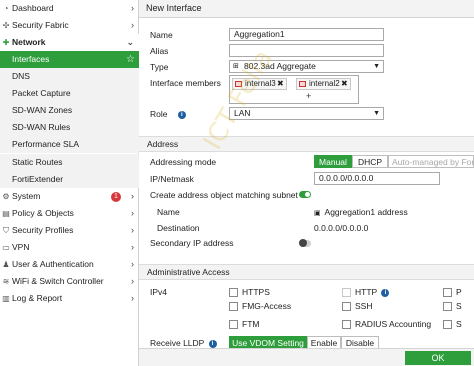 Image resolution: width=474 pixels, height=366 pixels. Describe the element at coordinates (69, 162) in the screenshot. I see `sidebar-item-static-routes: Static Routes` at that location.